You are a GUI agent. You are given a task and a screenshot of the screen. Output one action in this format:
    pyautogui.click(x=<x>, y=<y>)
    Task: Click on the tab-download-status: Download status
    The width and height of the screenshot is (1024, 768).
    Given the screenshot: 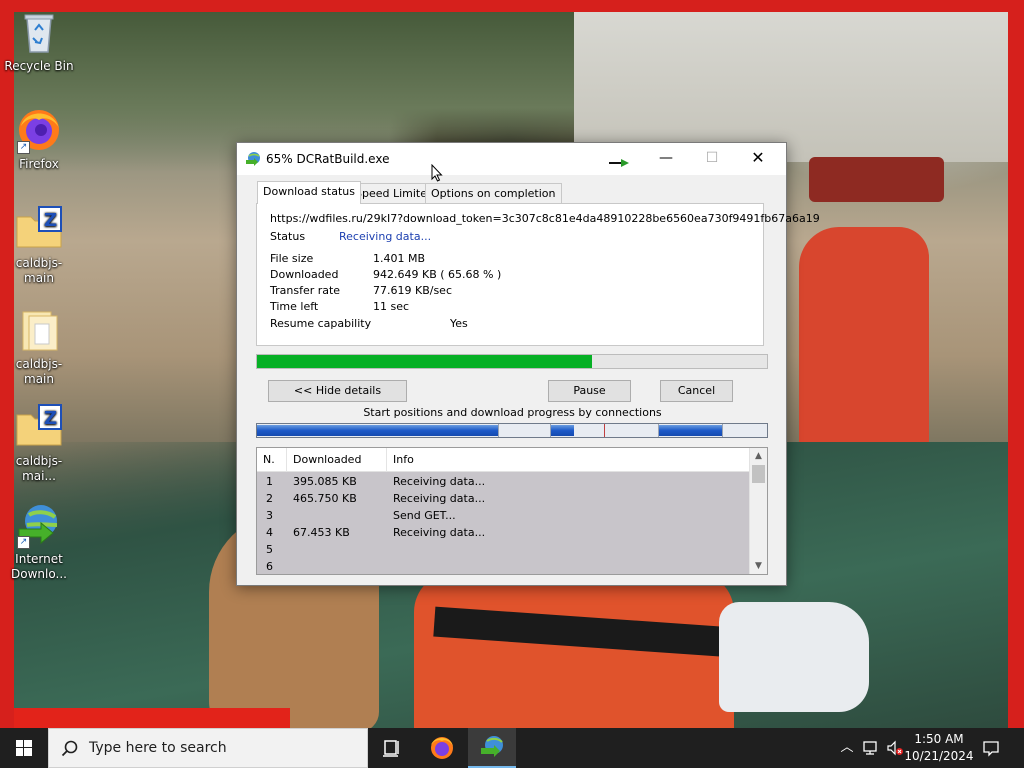 What is the action you would take?
    pyautogui.click(x=309, y=192)
    